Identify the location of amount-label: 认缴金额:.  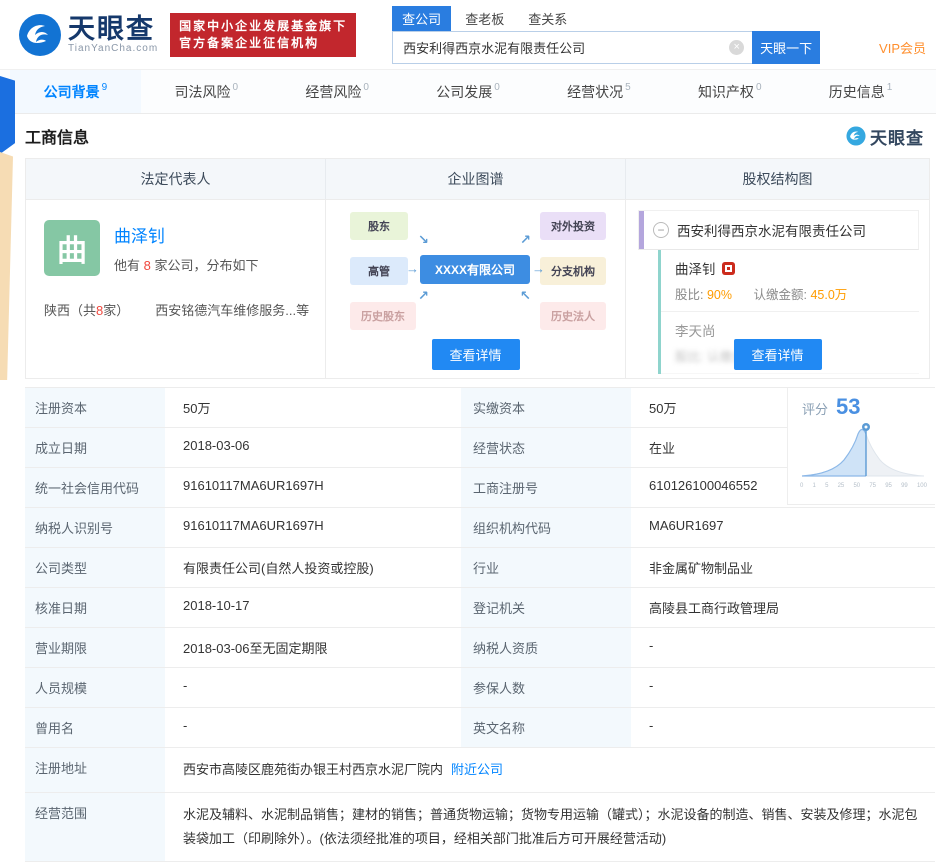
(780, 295).